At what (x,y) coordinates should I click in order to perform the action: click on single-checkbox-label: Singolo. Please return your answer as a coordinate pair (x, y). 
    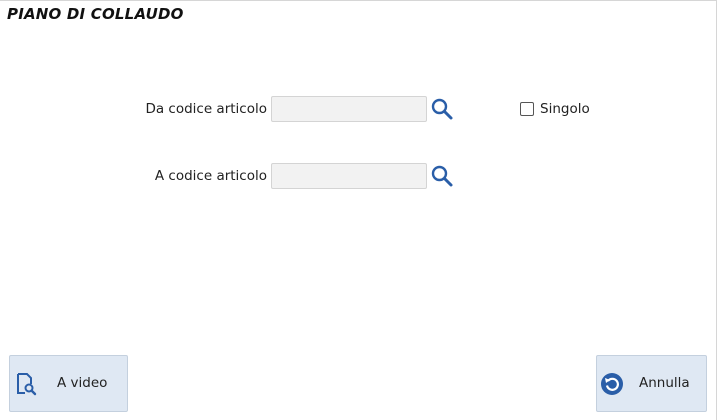
    Looking at the image, I should click on (565, 109).